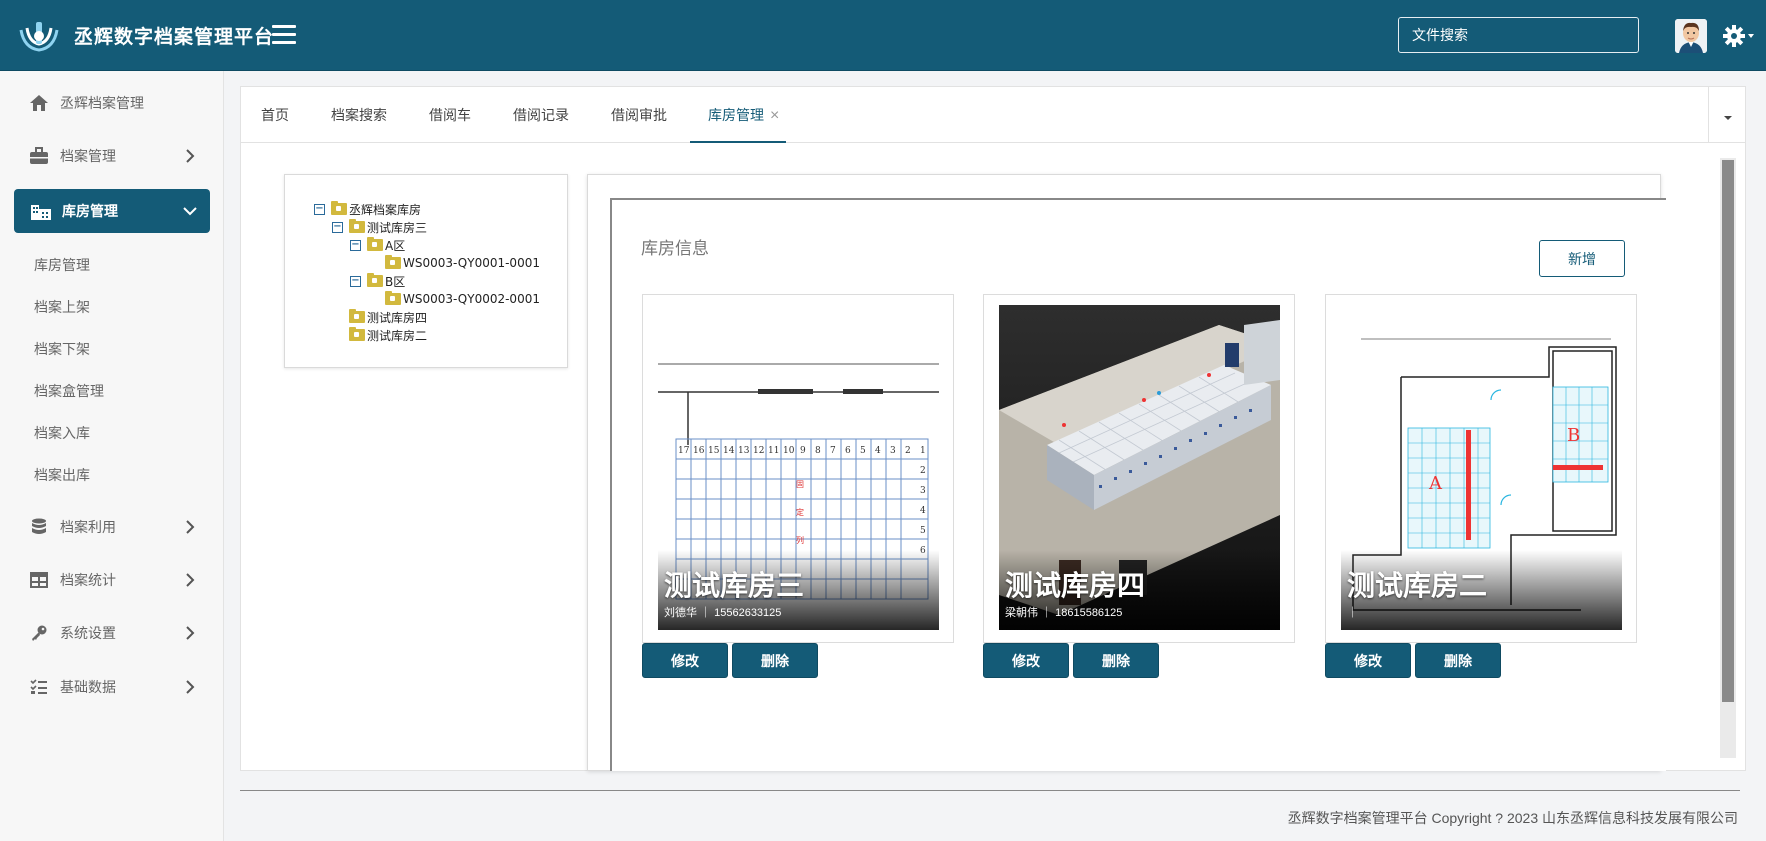 The image size is (1766, 841). What do you see at coordinates (1518, 35) in the screenshot?
I see `file-search-input` at bounding box center [1518, 35].